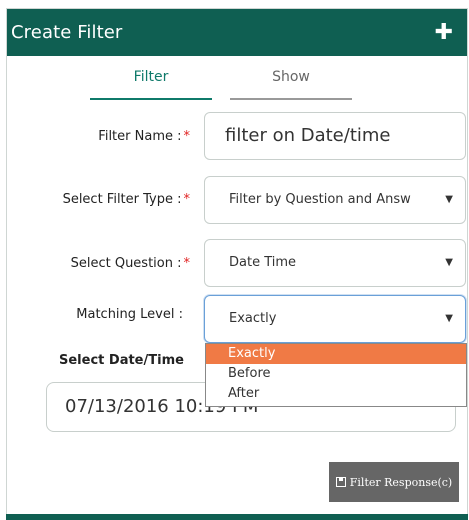  I want to click on tab-show: Show, so click(291, 82).